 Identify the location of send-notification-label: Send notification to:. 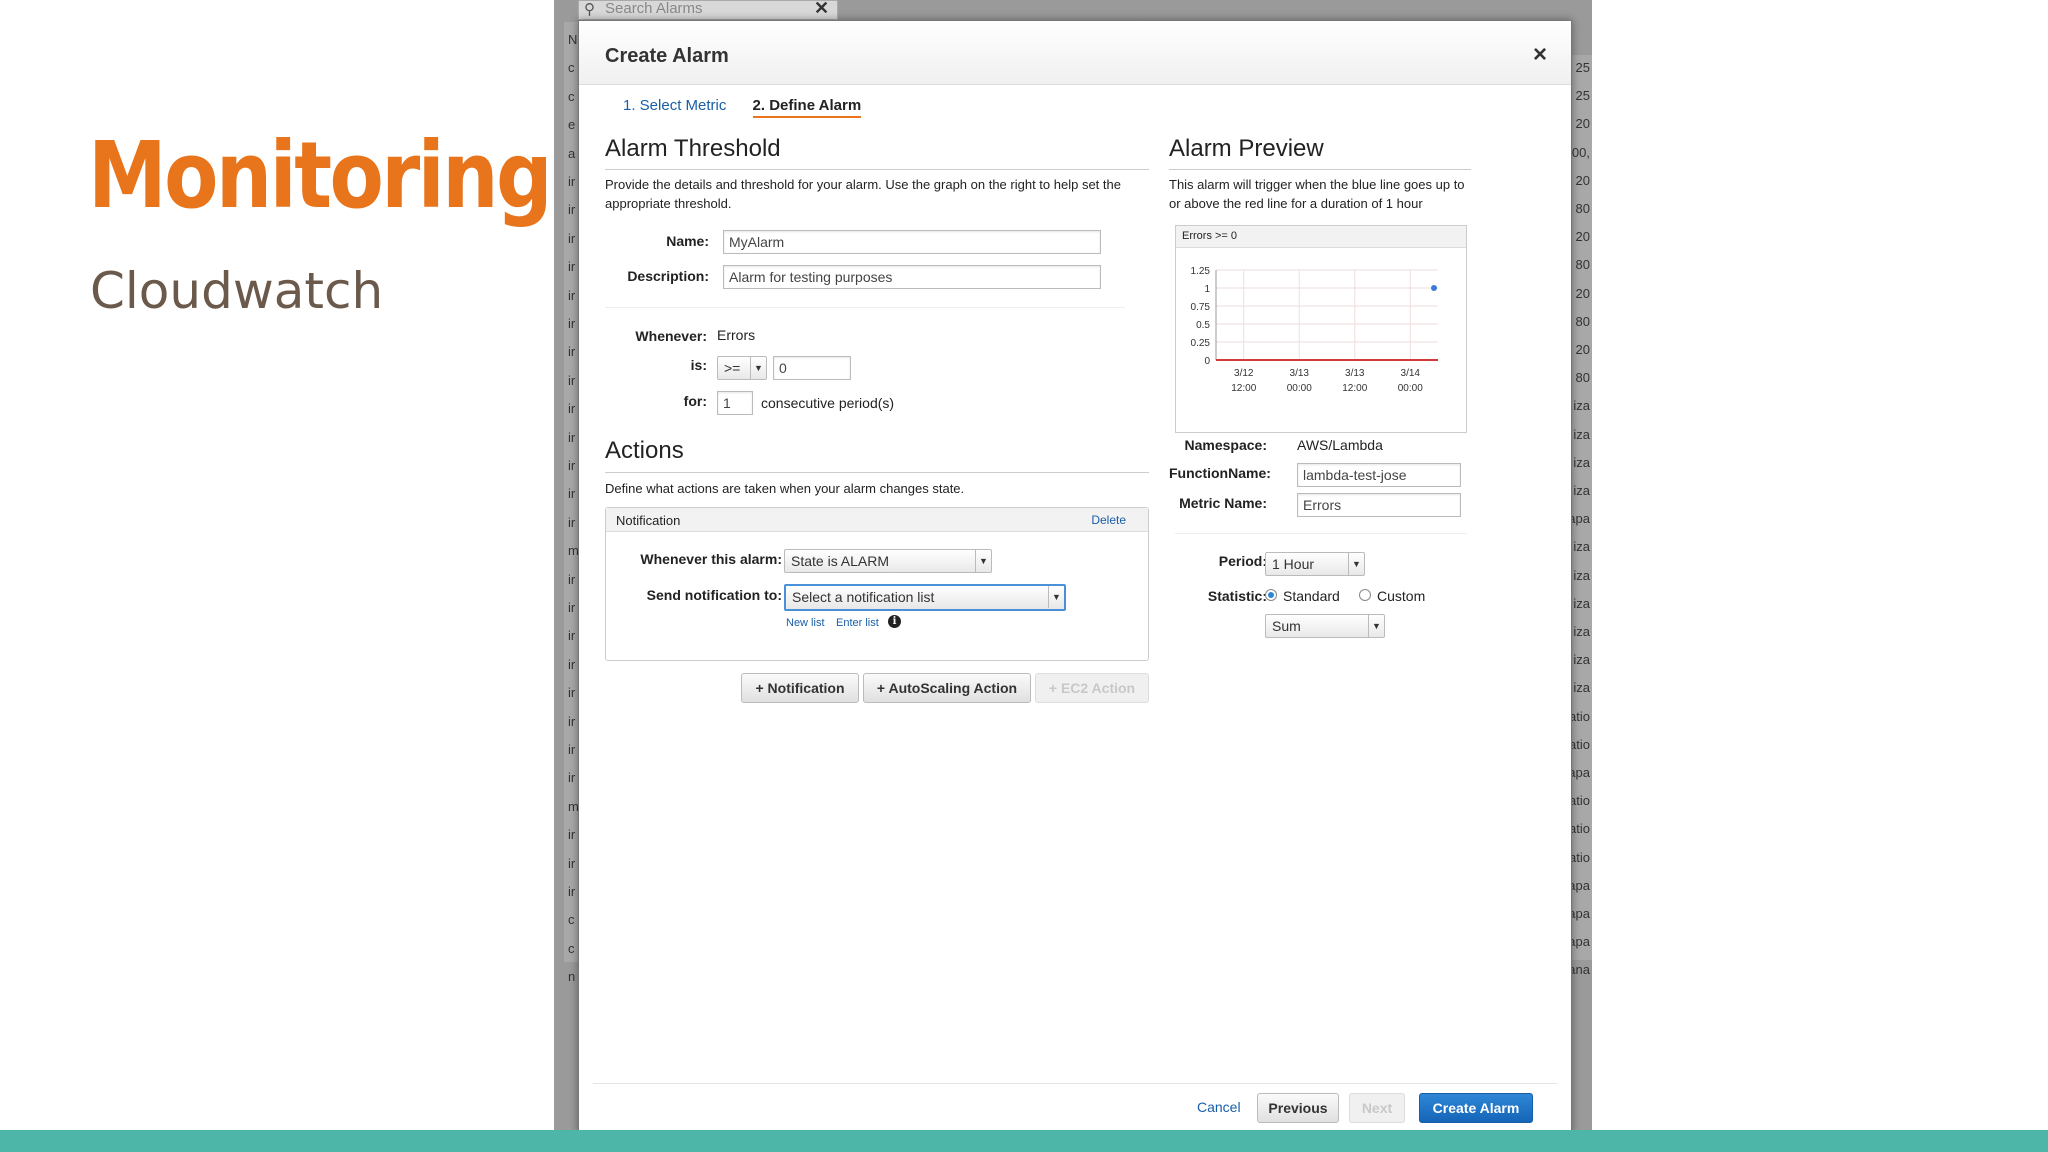
(714, 595).